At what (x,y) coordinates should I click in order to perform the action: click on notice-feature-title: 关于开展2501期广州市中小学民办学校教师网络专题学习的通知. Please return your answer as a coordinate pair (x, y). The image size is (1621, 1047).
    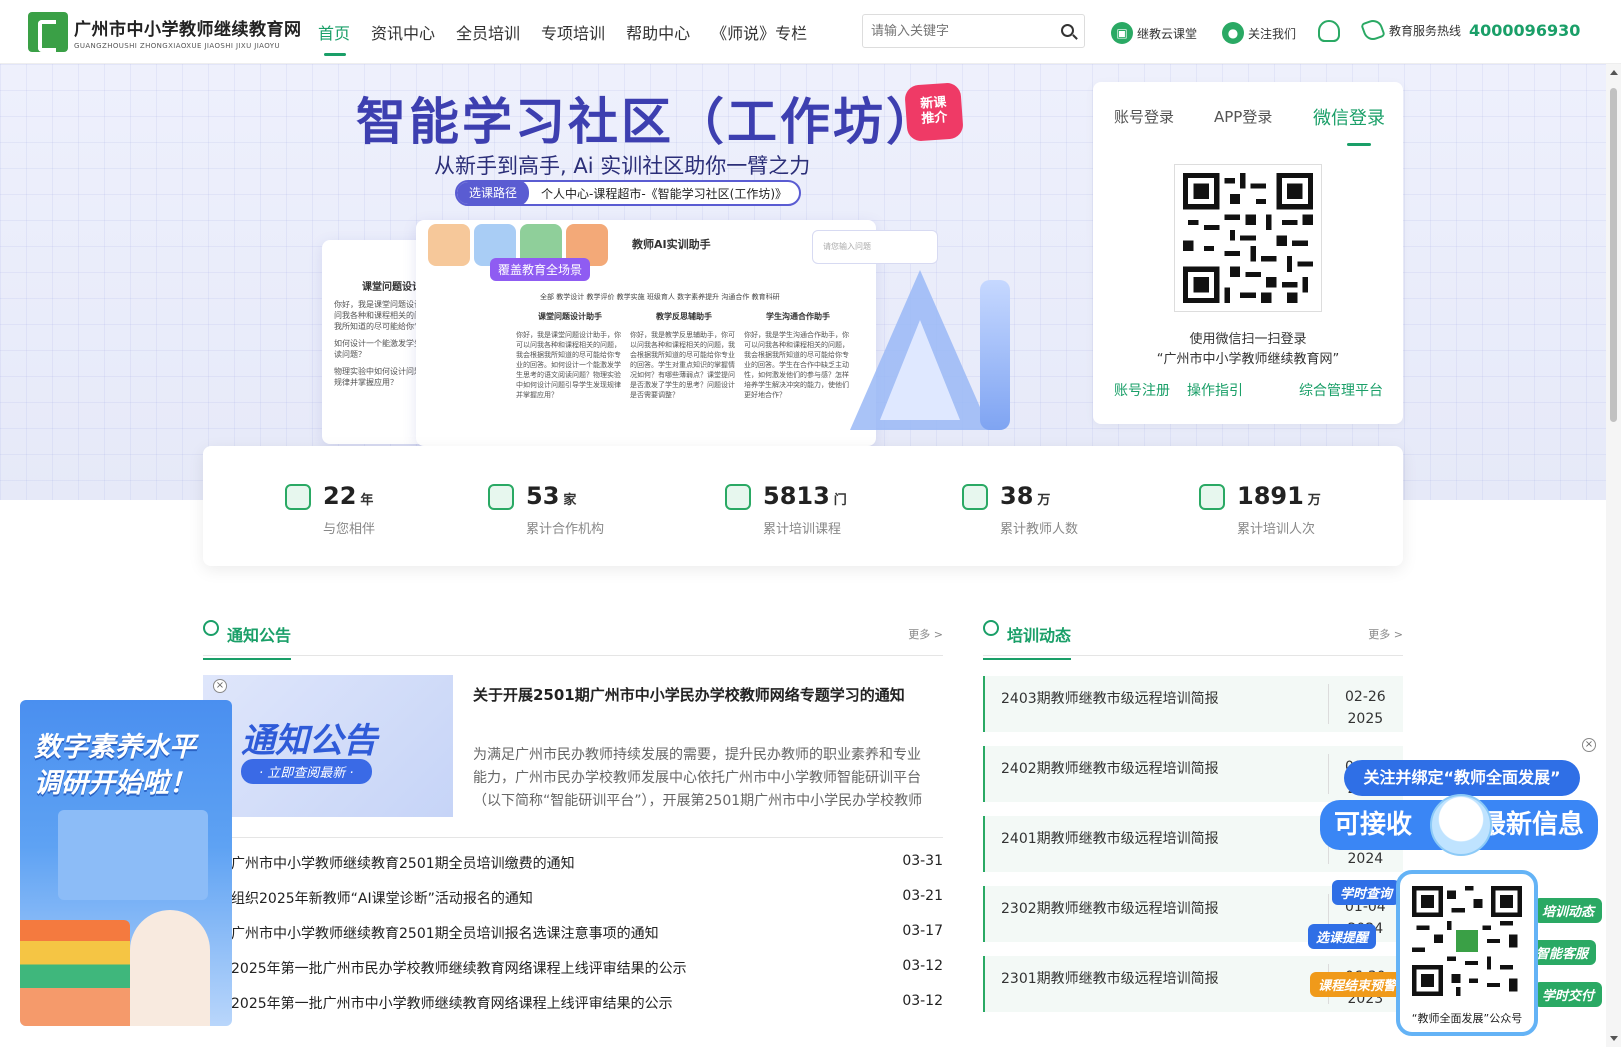
    Looking at the image, I should click on (693, 695).